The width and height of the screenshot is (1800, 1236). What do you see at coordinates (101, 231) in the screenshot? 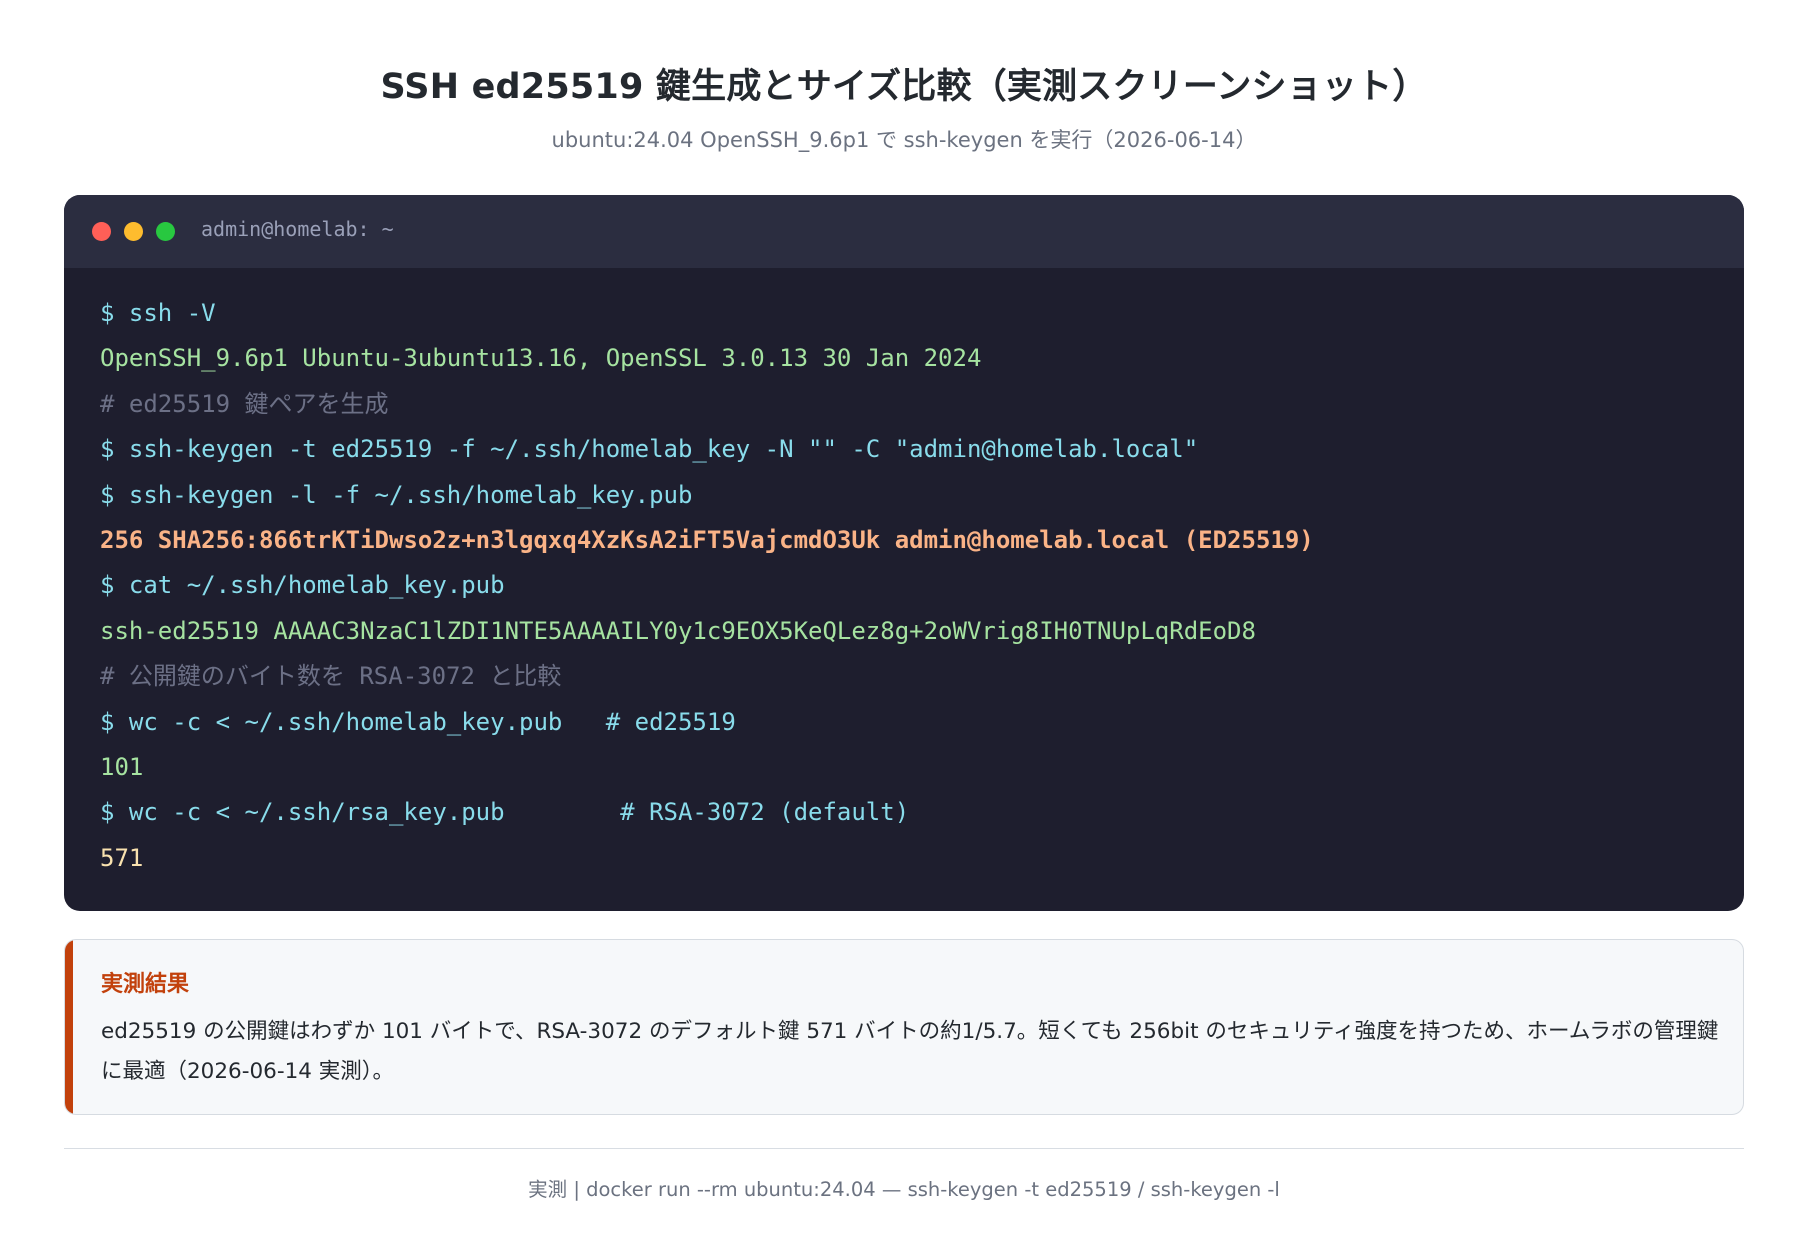
I see `close-window-button` at bounding box center [101, 231].